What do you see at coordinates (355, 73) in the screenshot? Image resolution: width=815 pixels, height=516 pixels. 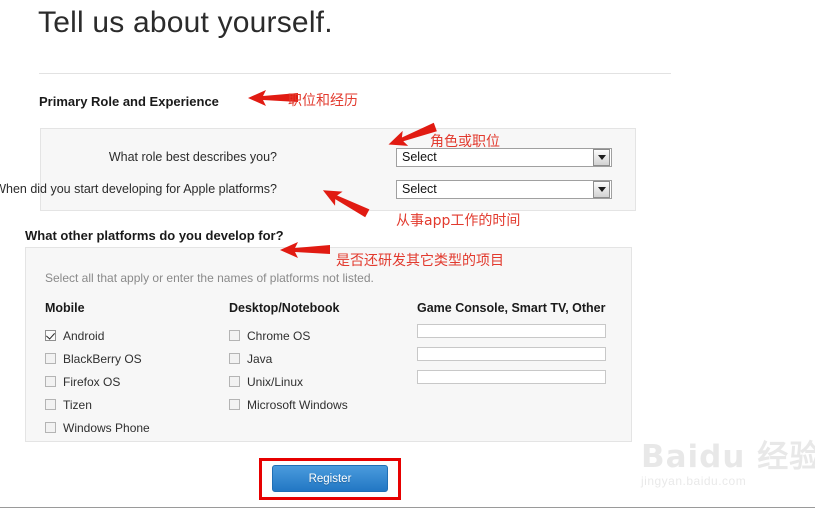 I see `header-divider` at bounding box center [355, 73].